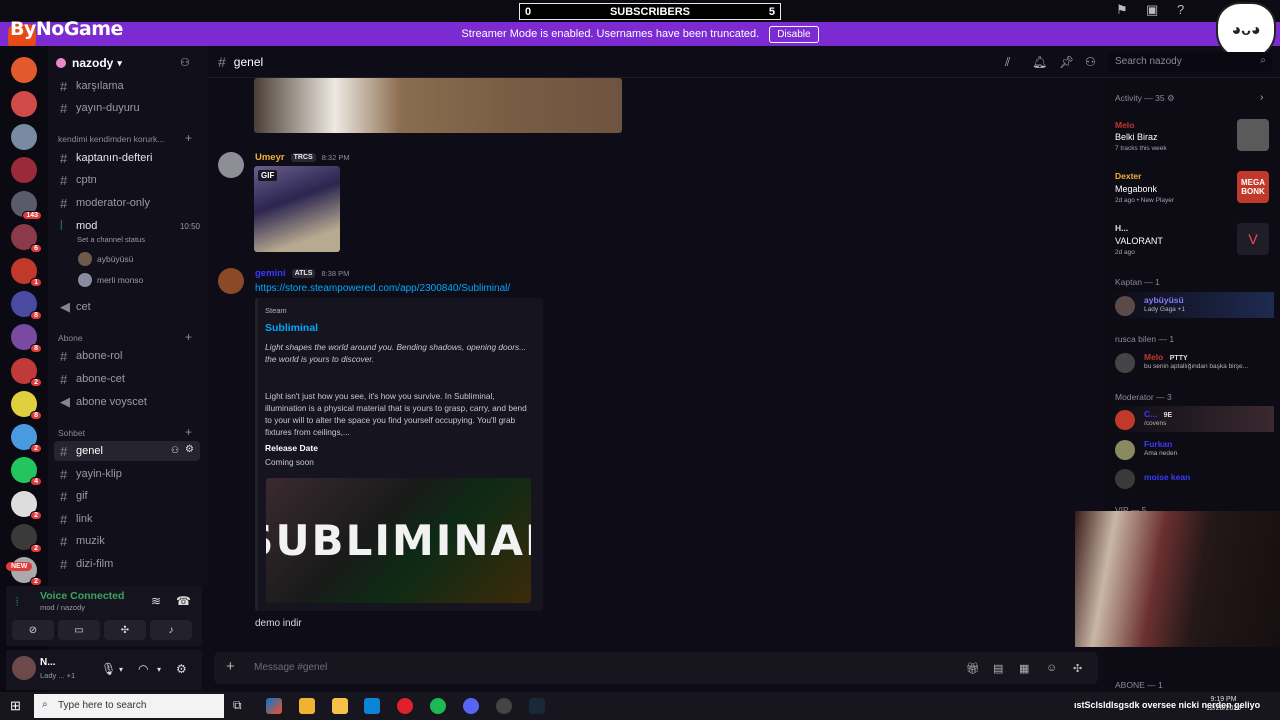  What do you see at coordinates (1152, 10) in the screenshot?
I see `window-icon: ▣` at bounding box center [1152, 10].